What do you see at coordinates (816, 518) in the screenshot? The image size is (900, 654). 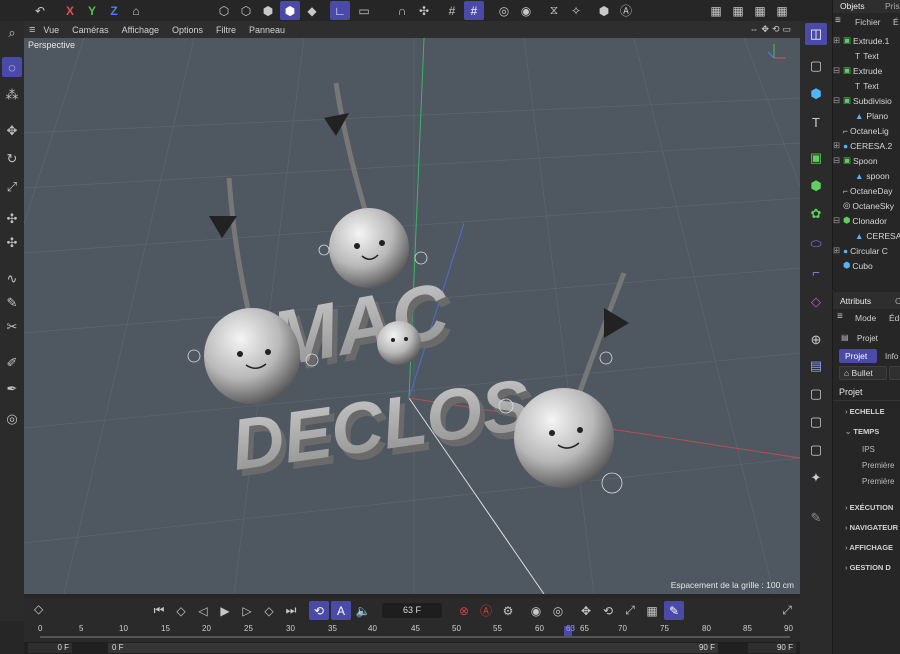 I see `edit-icon: ✎` at bounding box center [816, 518].